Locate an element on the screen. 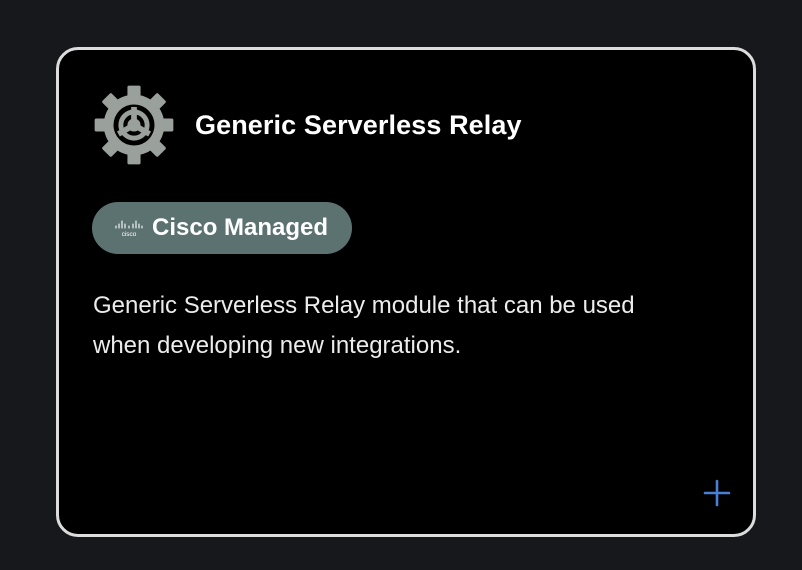 This screenshot has width=802, height=570. badge-label: Cisco Managed is located at coordinates (240, 227).